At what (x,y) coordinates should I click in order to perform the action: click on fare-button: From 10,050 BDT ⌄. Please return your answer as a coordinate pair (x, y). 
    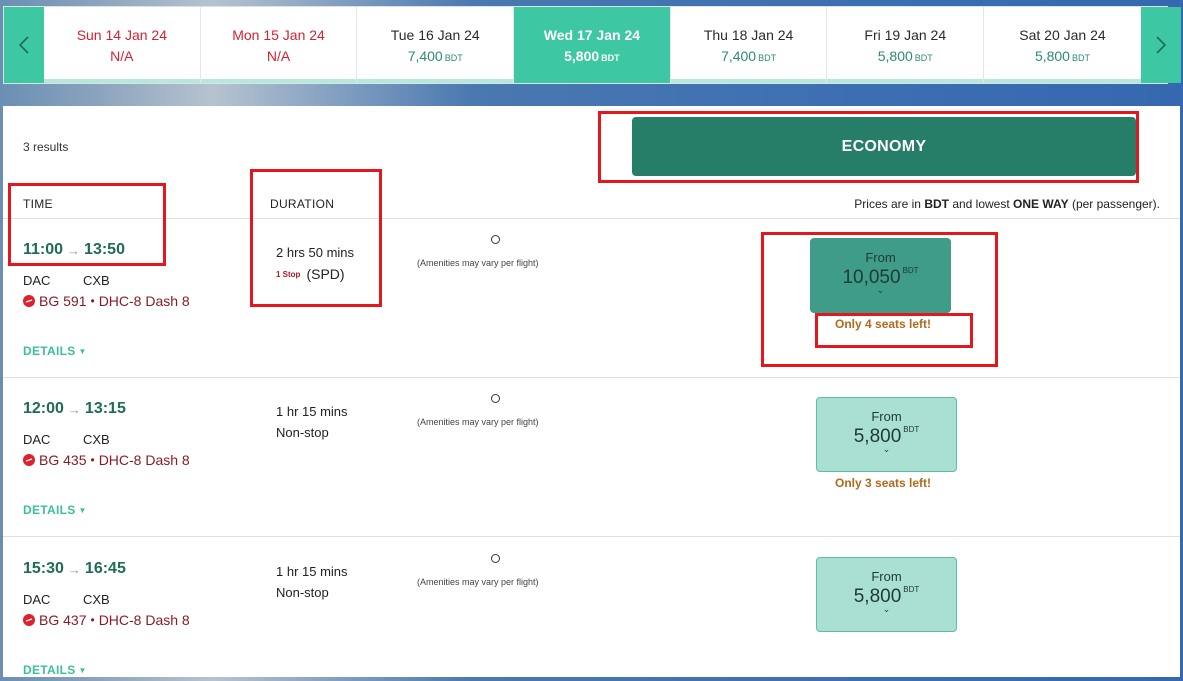
    Looking at the image, I should click on (880, 275).